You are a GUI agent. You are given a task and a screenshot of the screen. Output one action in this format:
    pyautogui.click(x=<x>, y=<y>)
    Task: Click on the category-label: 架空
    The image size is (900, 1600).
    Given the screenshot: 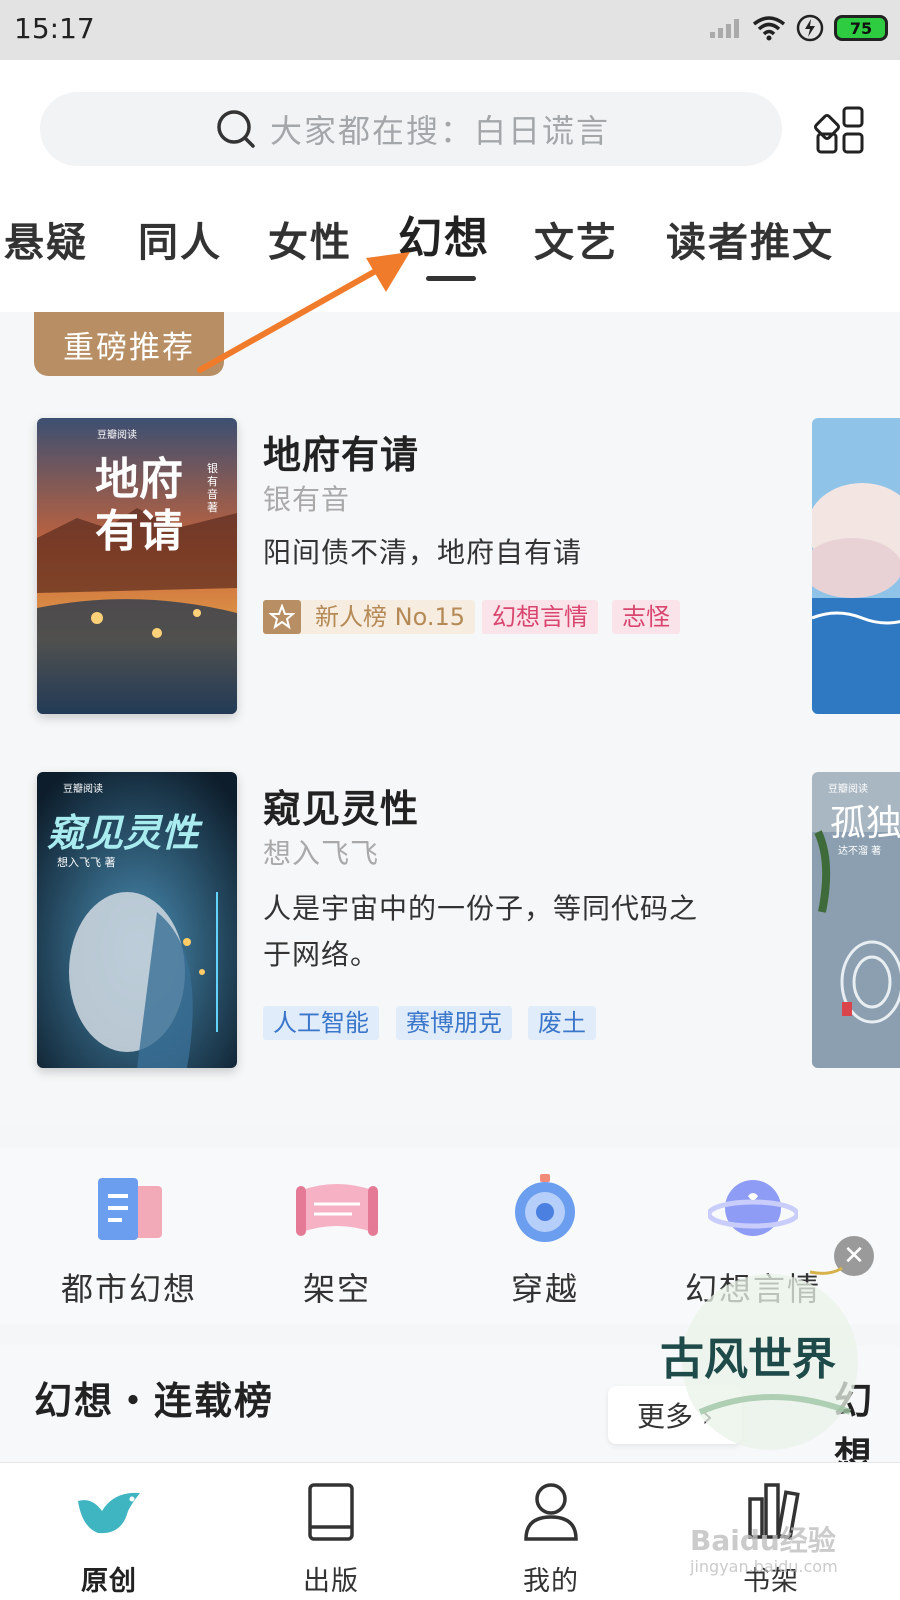 What is the action you would take?
    pyautogui.click(x=336, y=1289)
    